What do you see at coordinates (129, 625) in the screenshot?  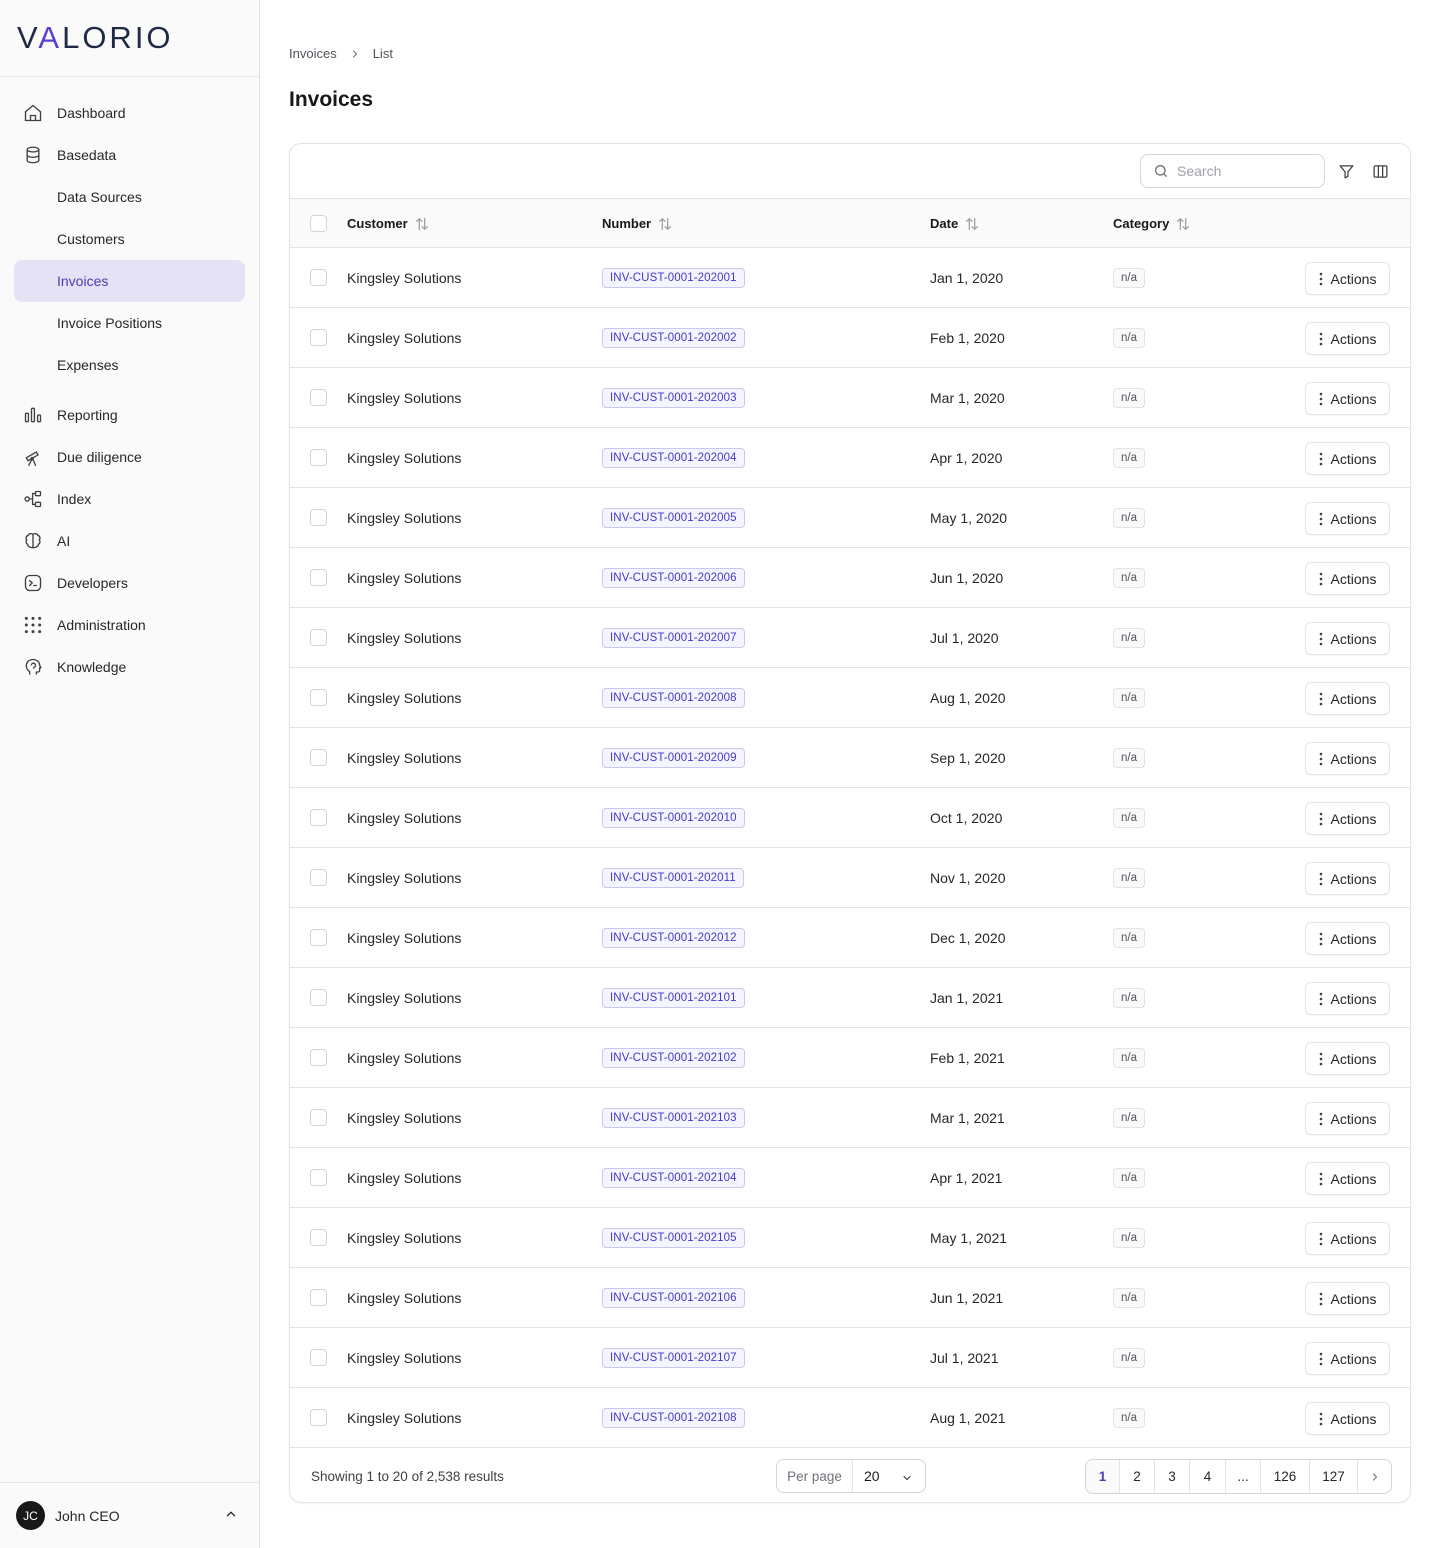 I see `sidebar-item-administration: Administration` at bounding box center [129, 625].